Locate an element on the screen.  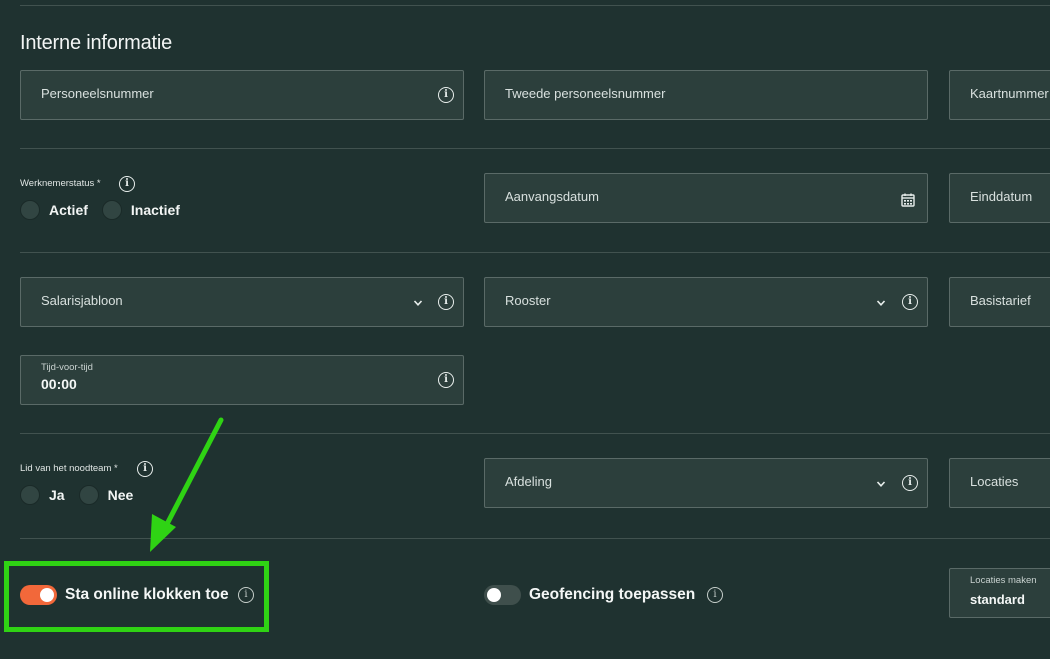
einddatum-label: Einddatum is located at coordinates (1001, 196).